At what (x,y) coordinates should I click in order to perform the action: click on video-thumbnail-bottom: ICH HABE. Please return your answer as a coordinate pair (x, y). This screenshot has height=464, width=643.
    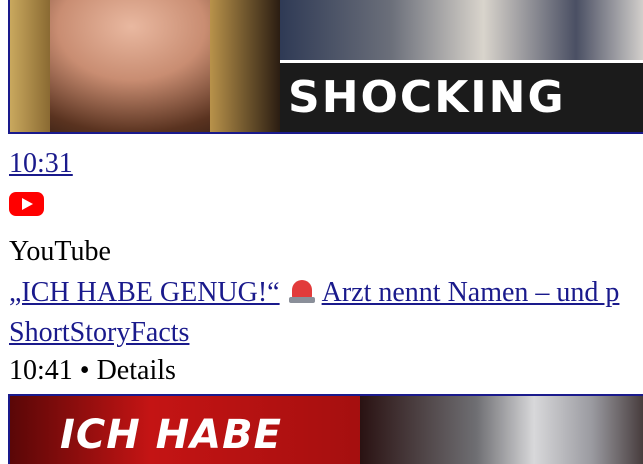
    Looking at the image, I should click on (325, 429).